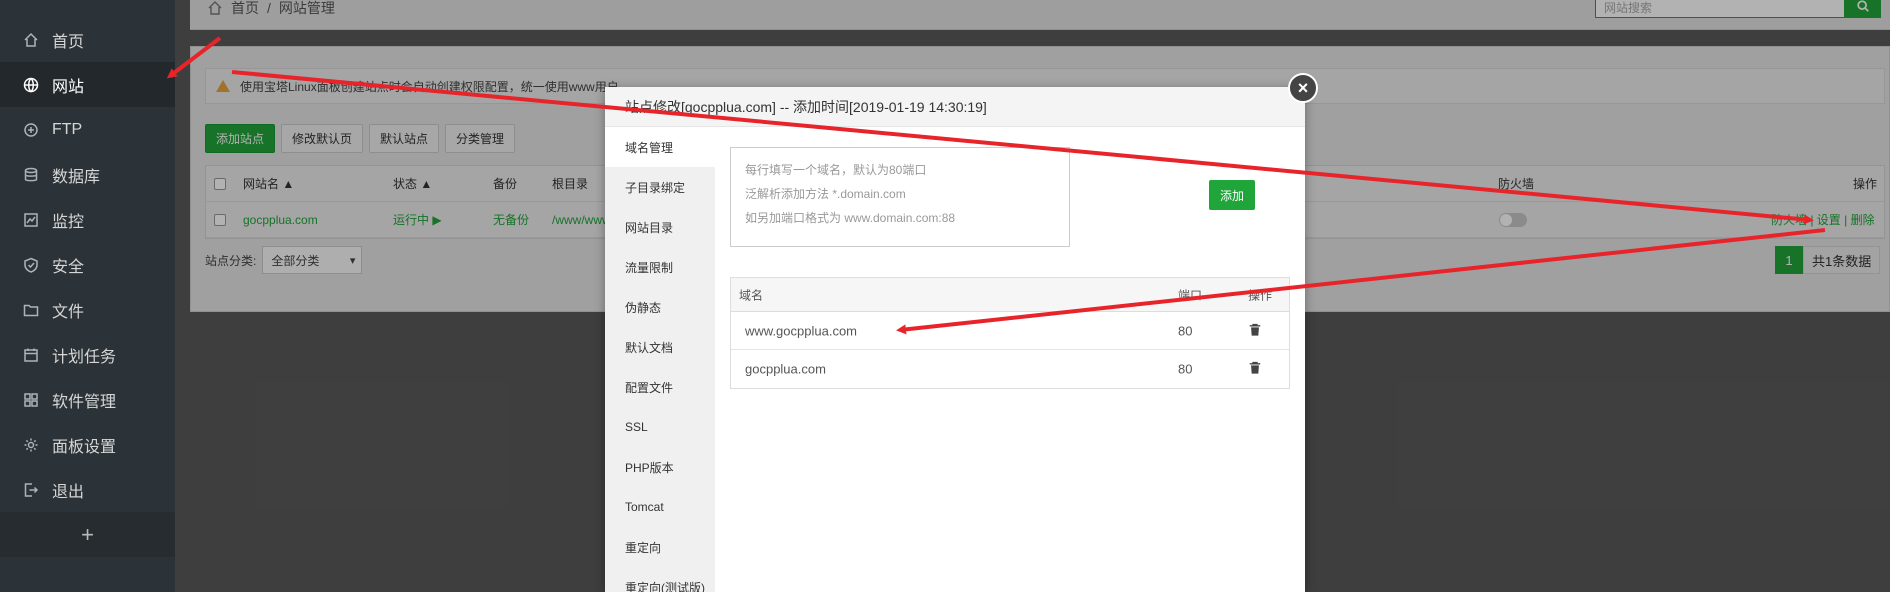  Describe the element at coordinates (1232, 195) in the screenshot. I see `add-domain-button: 添加` at that location.